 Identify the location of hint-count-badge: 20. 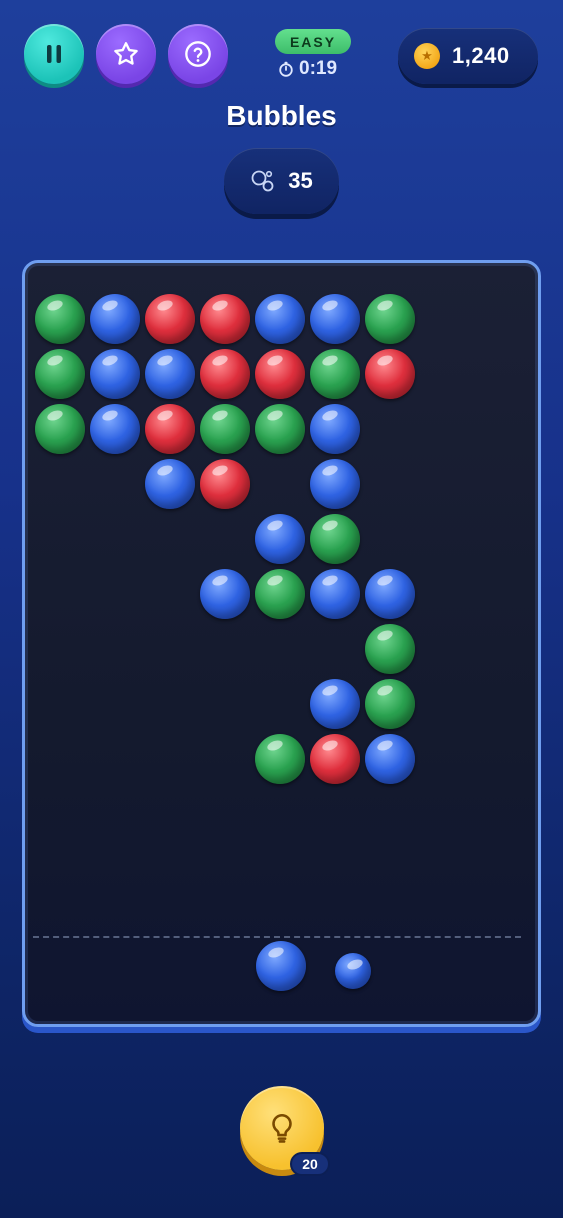
(310, 1164).